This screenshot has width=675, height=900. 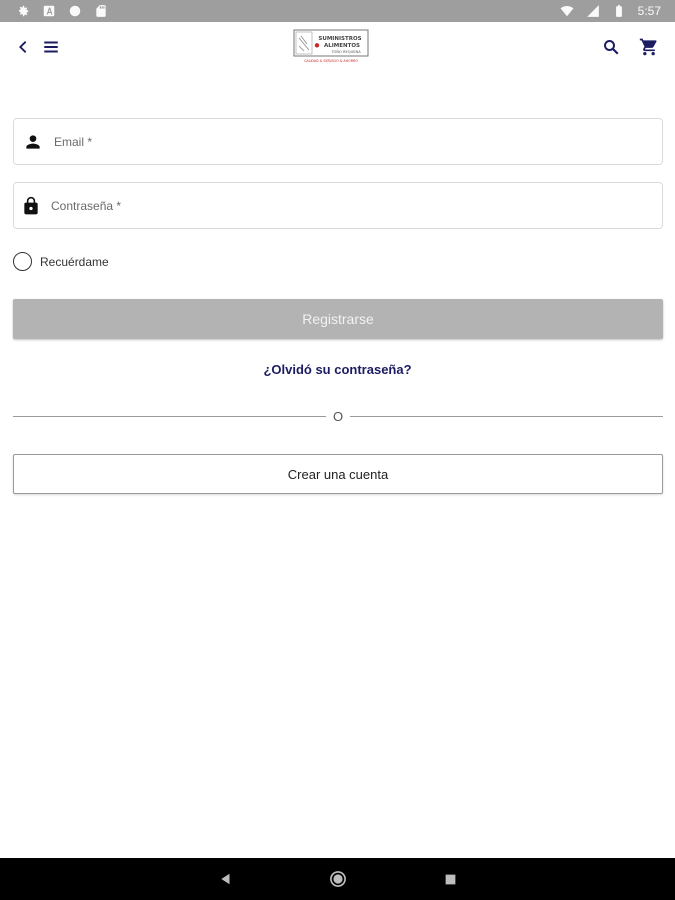 I want to click on divider-text: O, so click(x=338, y=416).